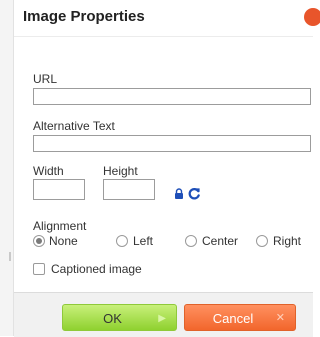 Image resolution: width=320 pixels, height=337 pixels. Describe the element at coordinates (143, 241) in the screenshot. I see `align-left-label: Left` at that location.